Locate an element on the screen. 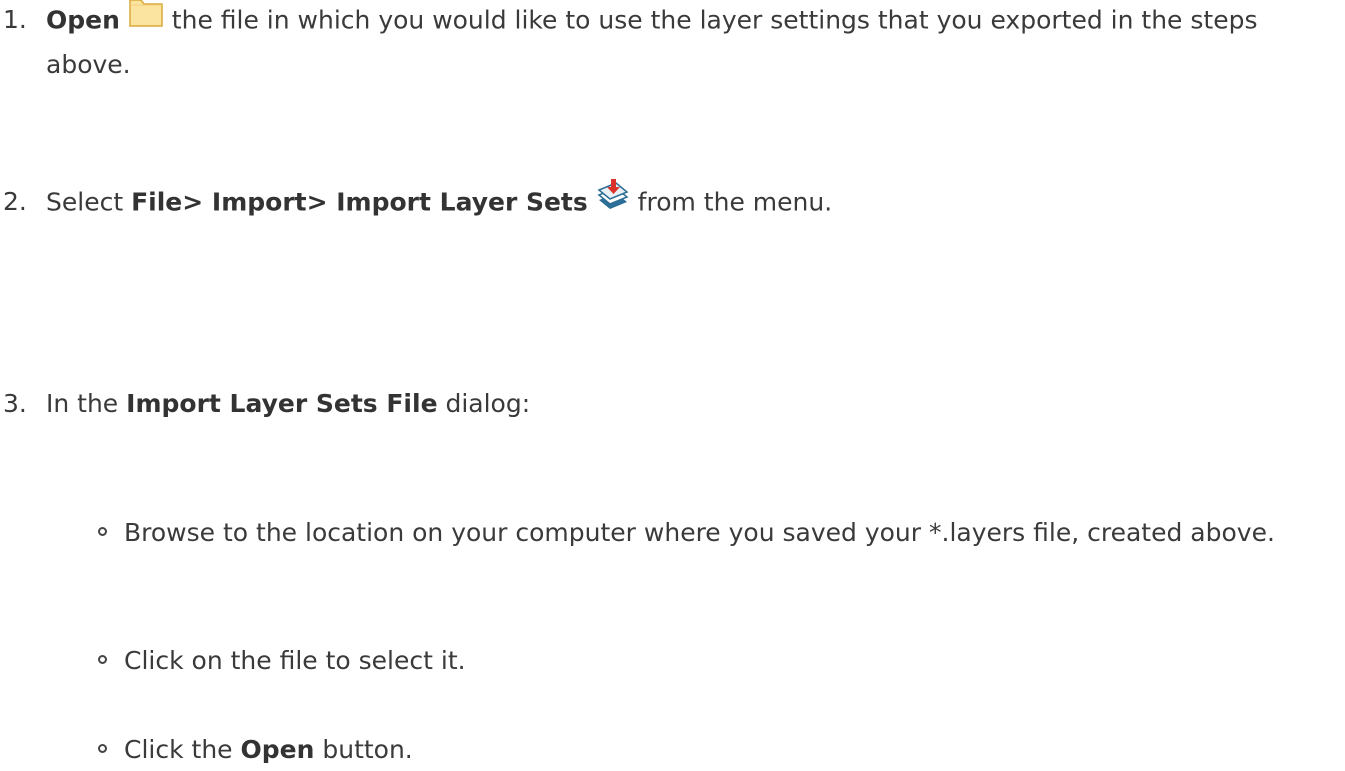 The height and width of the screenshot is (771, 1345). substep-prefix: Click the is located at coordinates (182, 749).